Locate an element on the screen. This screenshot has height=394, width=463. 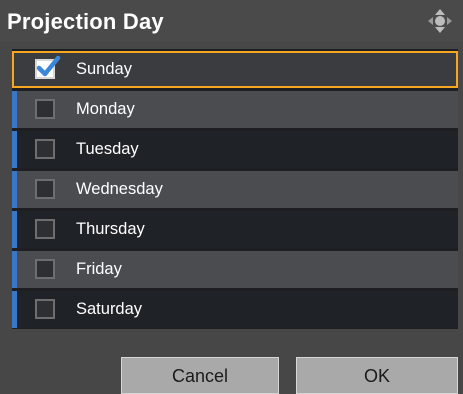
checkbox-thursday is located at coordinates (45, 229).